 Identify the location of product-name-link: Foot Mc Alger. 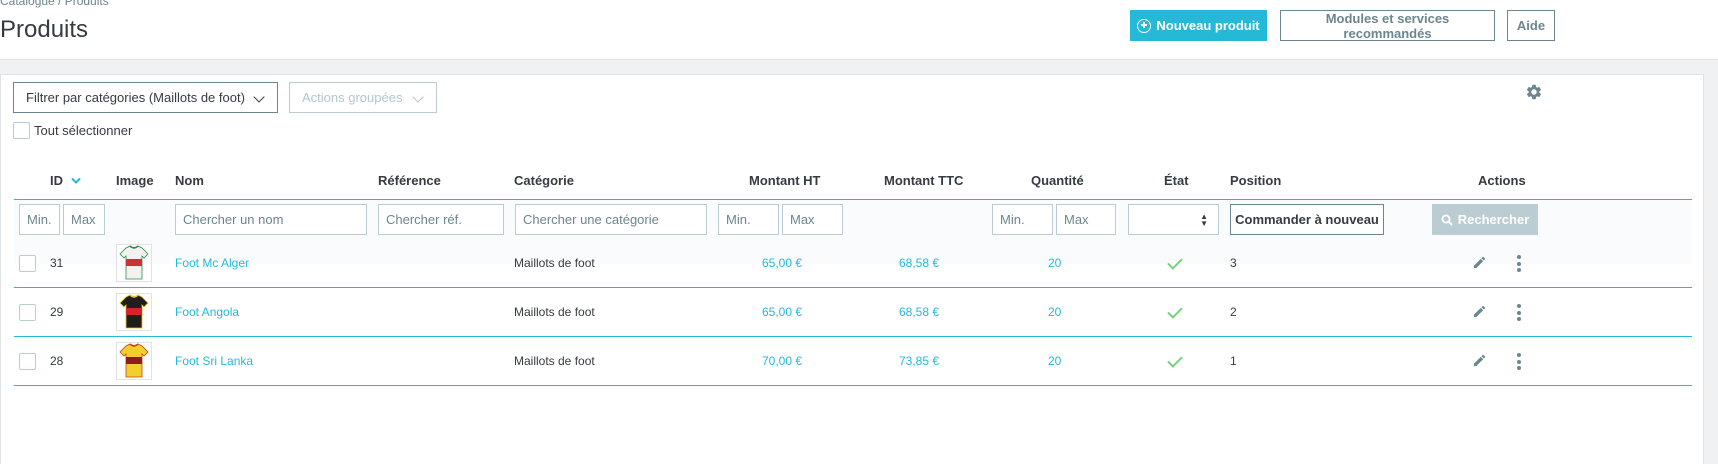
(212, 263).